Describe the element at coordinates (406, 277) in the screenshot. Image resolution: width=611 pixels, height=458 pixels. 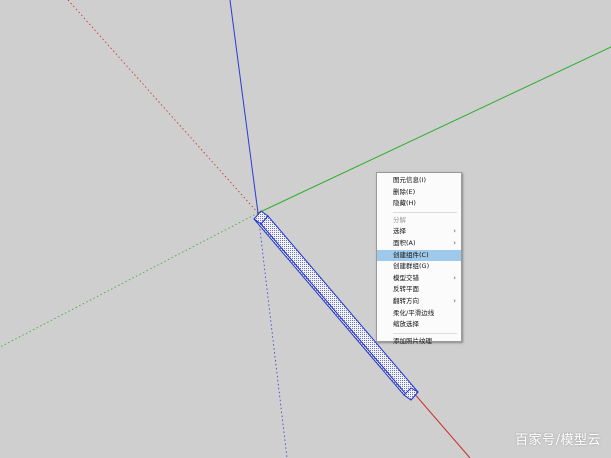
I see `menu-item-label: 模型交错` at that location.